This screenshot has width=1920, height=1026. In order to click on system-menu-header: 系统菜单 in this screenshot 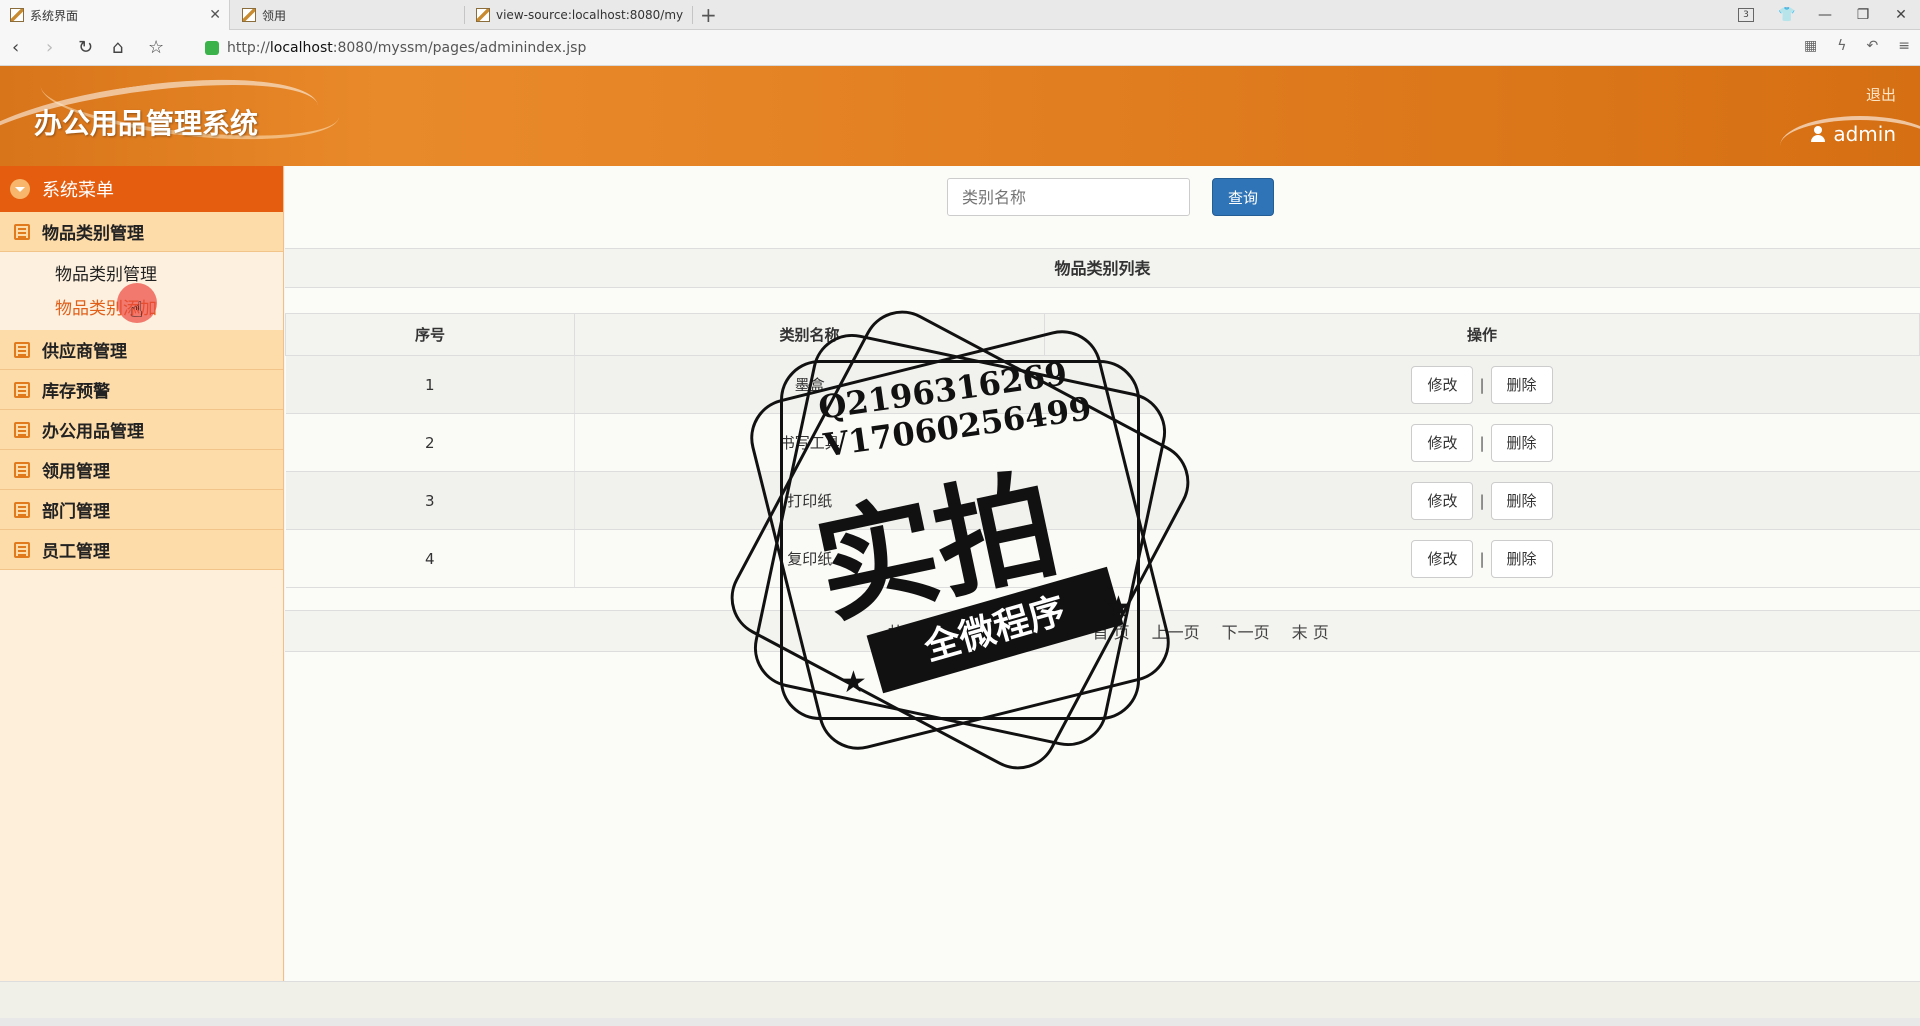, I will do `click(141, 189)`.